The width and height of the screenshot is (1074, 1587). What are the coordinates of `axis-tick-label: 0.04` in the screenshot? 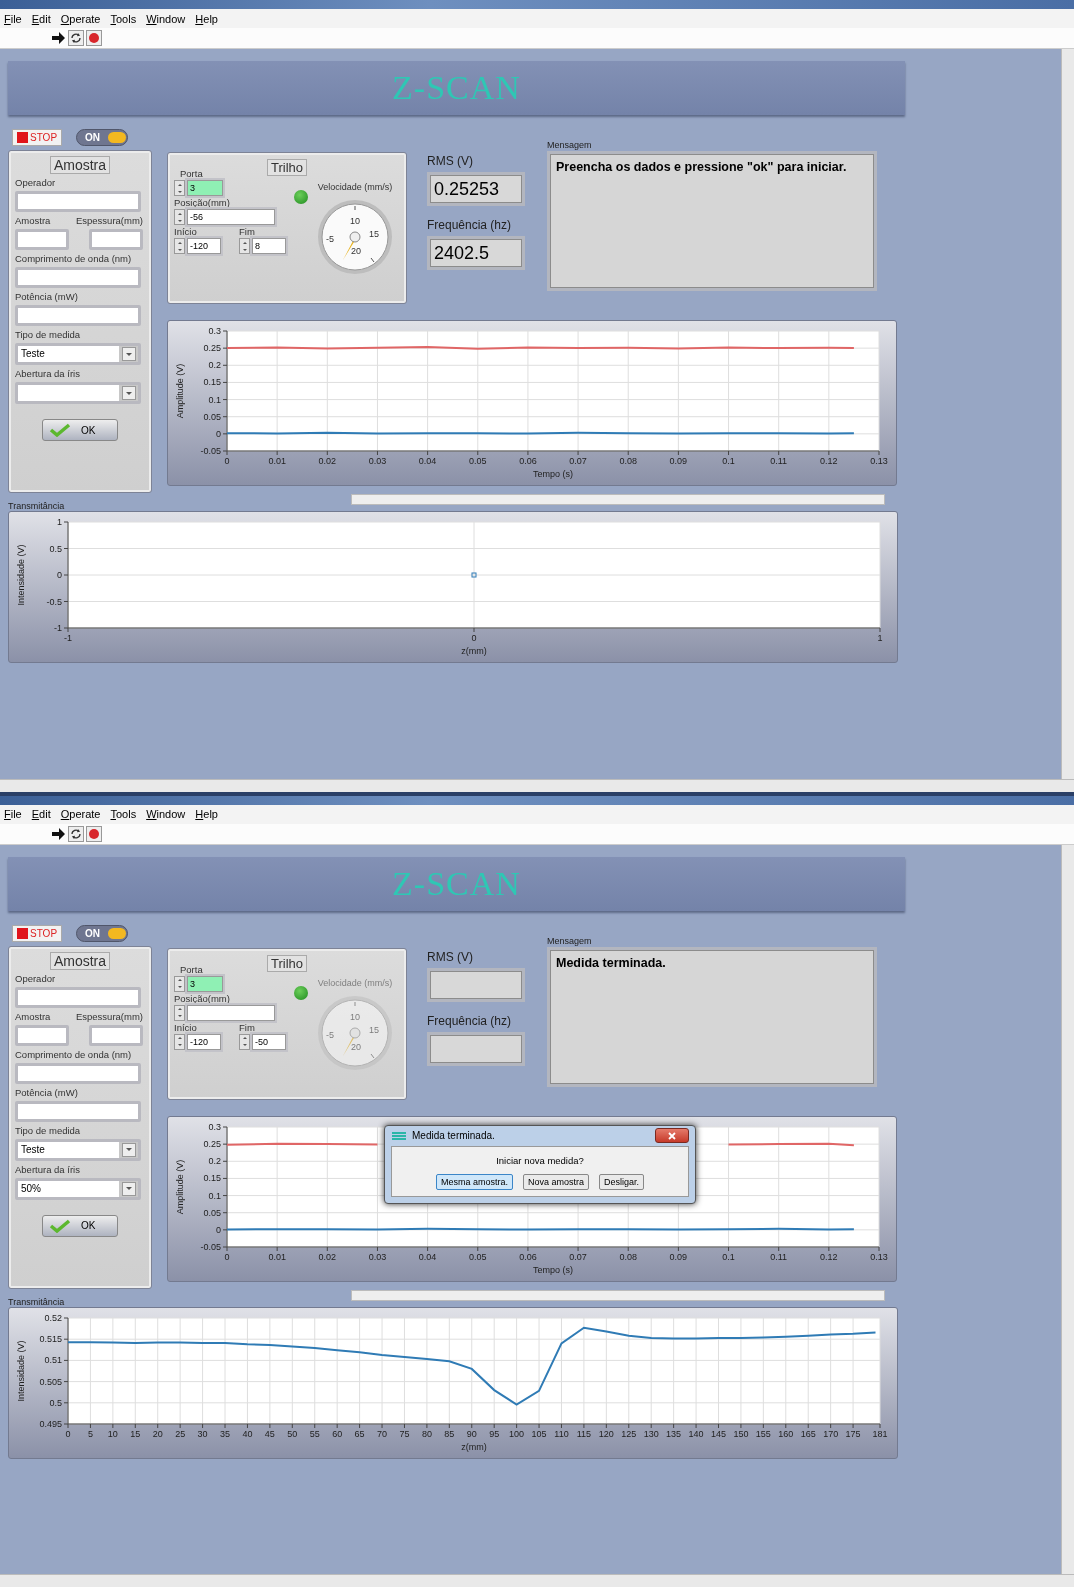 It's located at (427, 461).